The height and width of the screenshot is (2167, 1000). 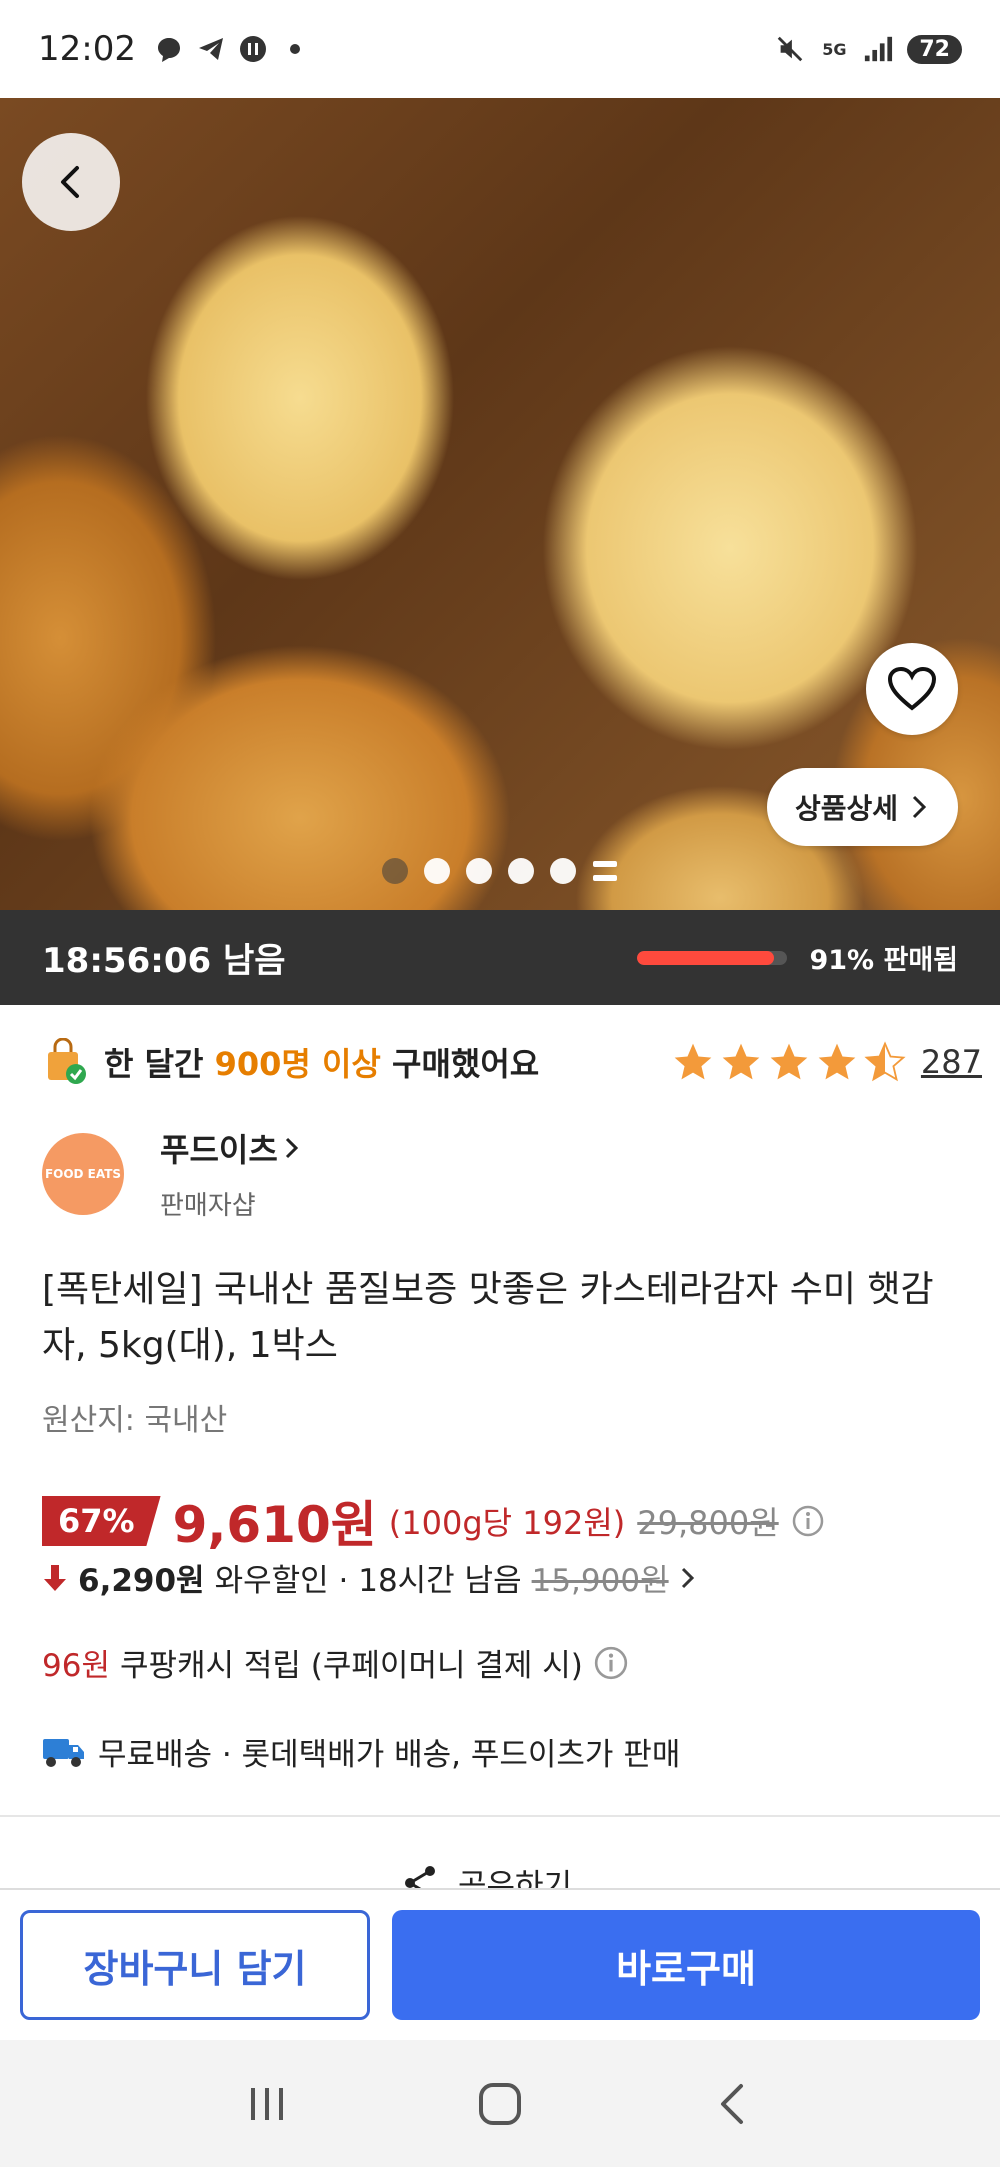 What do you see at coordinates (297, 1064) in the screenshot?
I see `purchase-highlight: 900명 이상` at bounding box center [297, 1064].